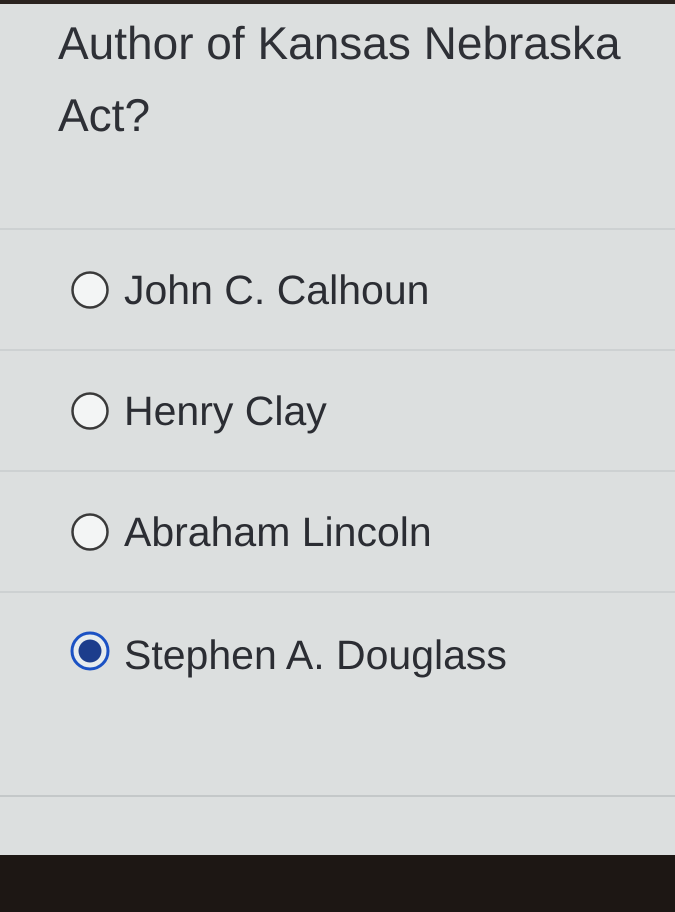 Image resolution: width=675 pixels, height=912 pixels. What do you see at coordinates (277, 290) in the screenshot?
I see `option-label: John C. Calhoun` at bounding box center [277, 290].